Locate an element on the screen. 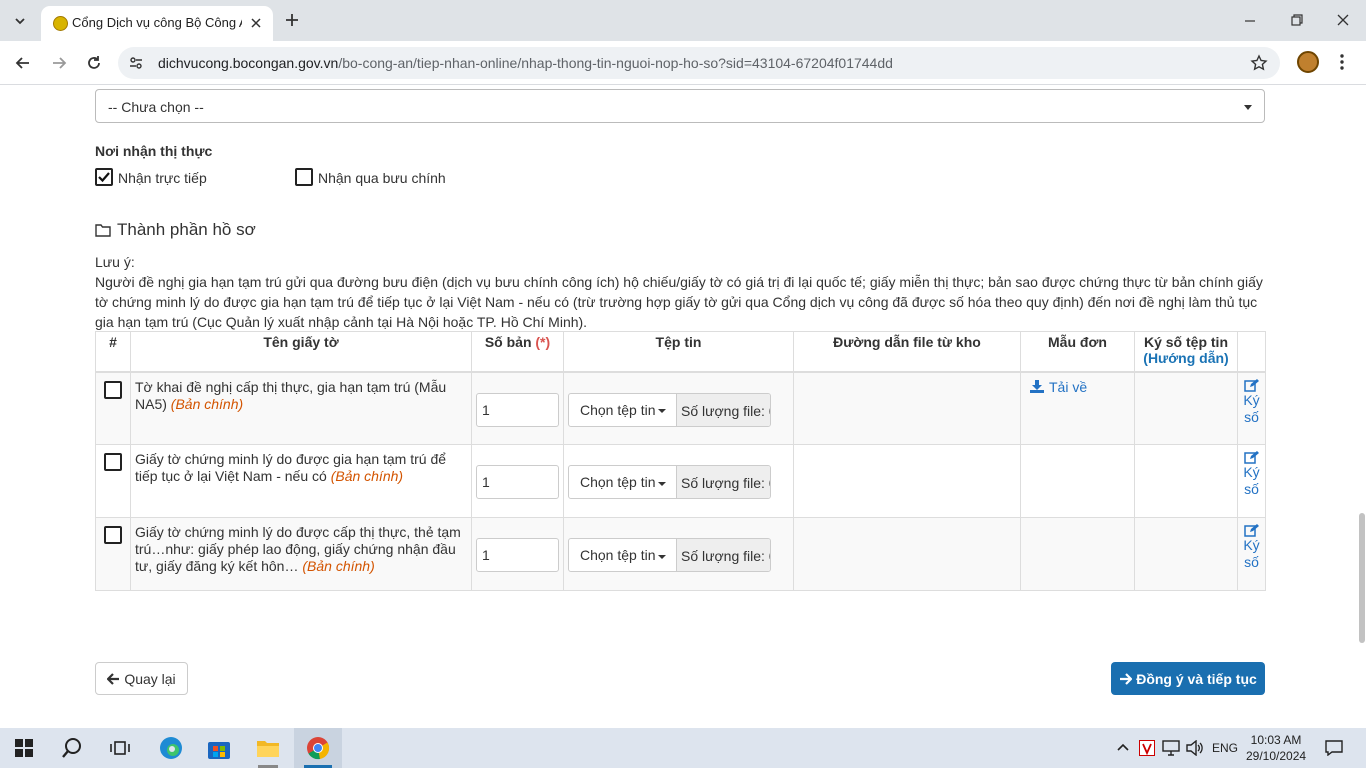  new-tab-button is located at coordinates (292, 20).